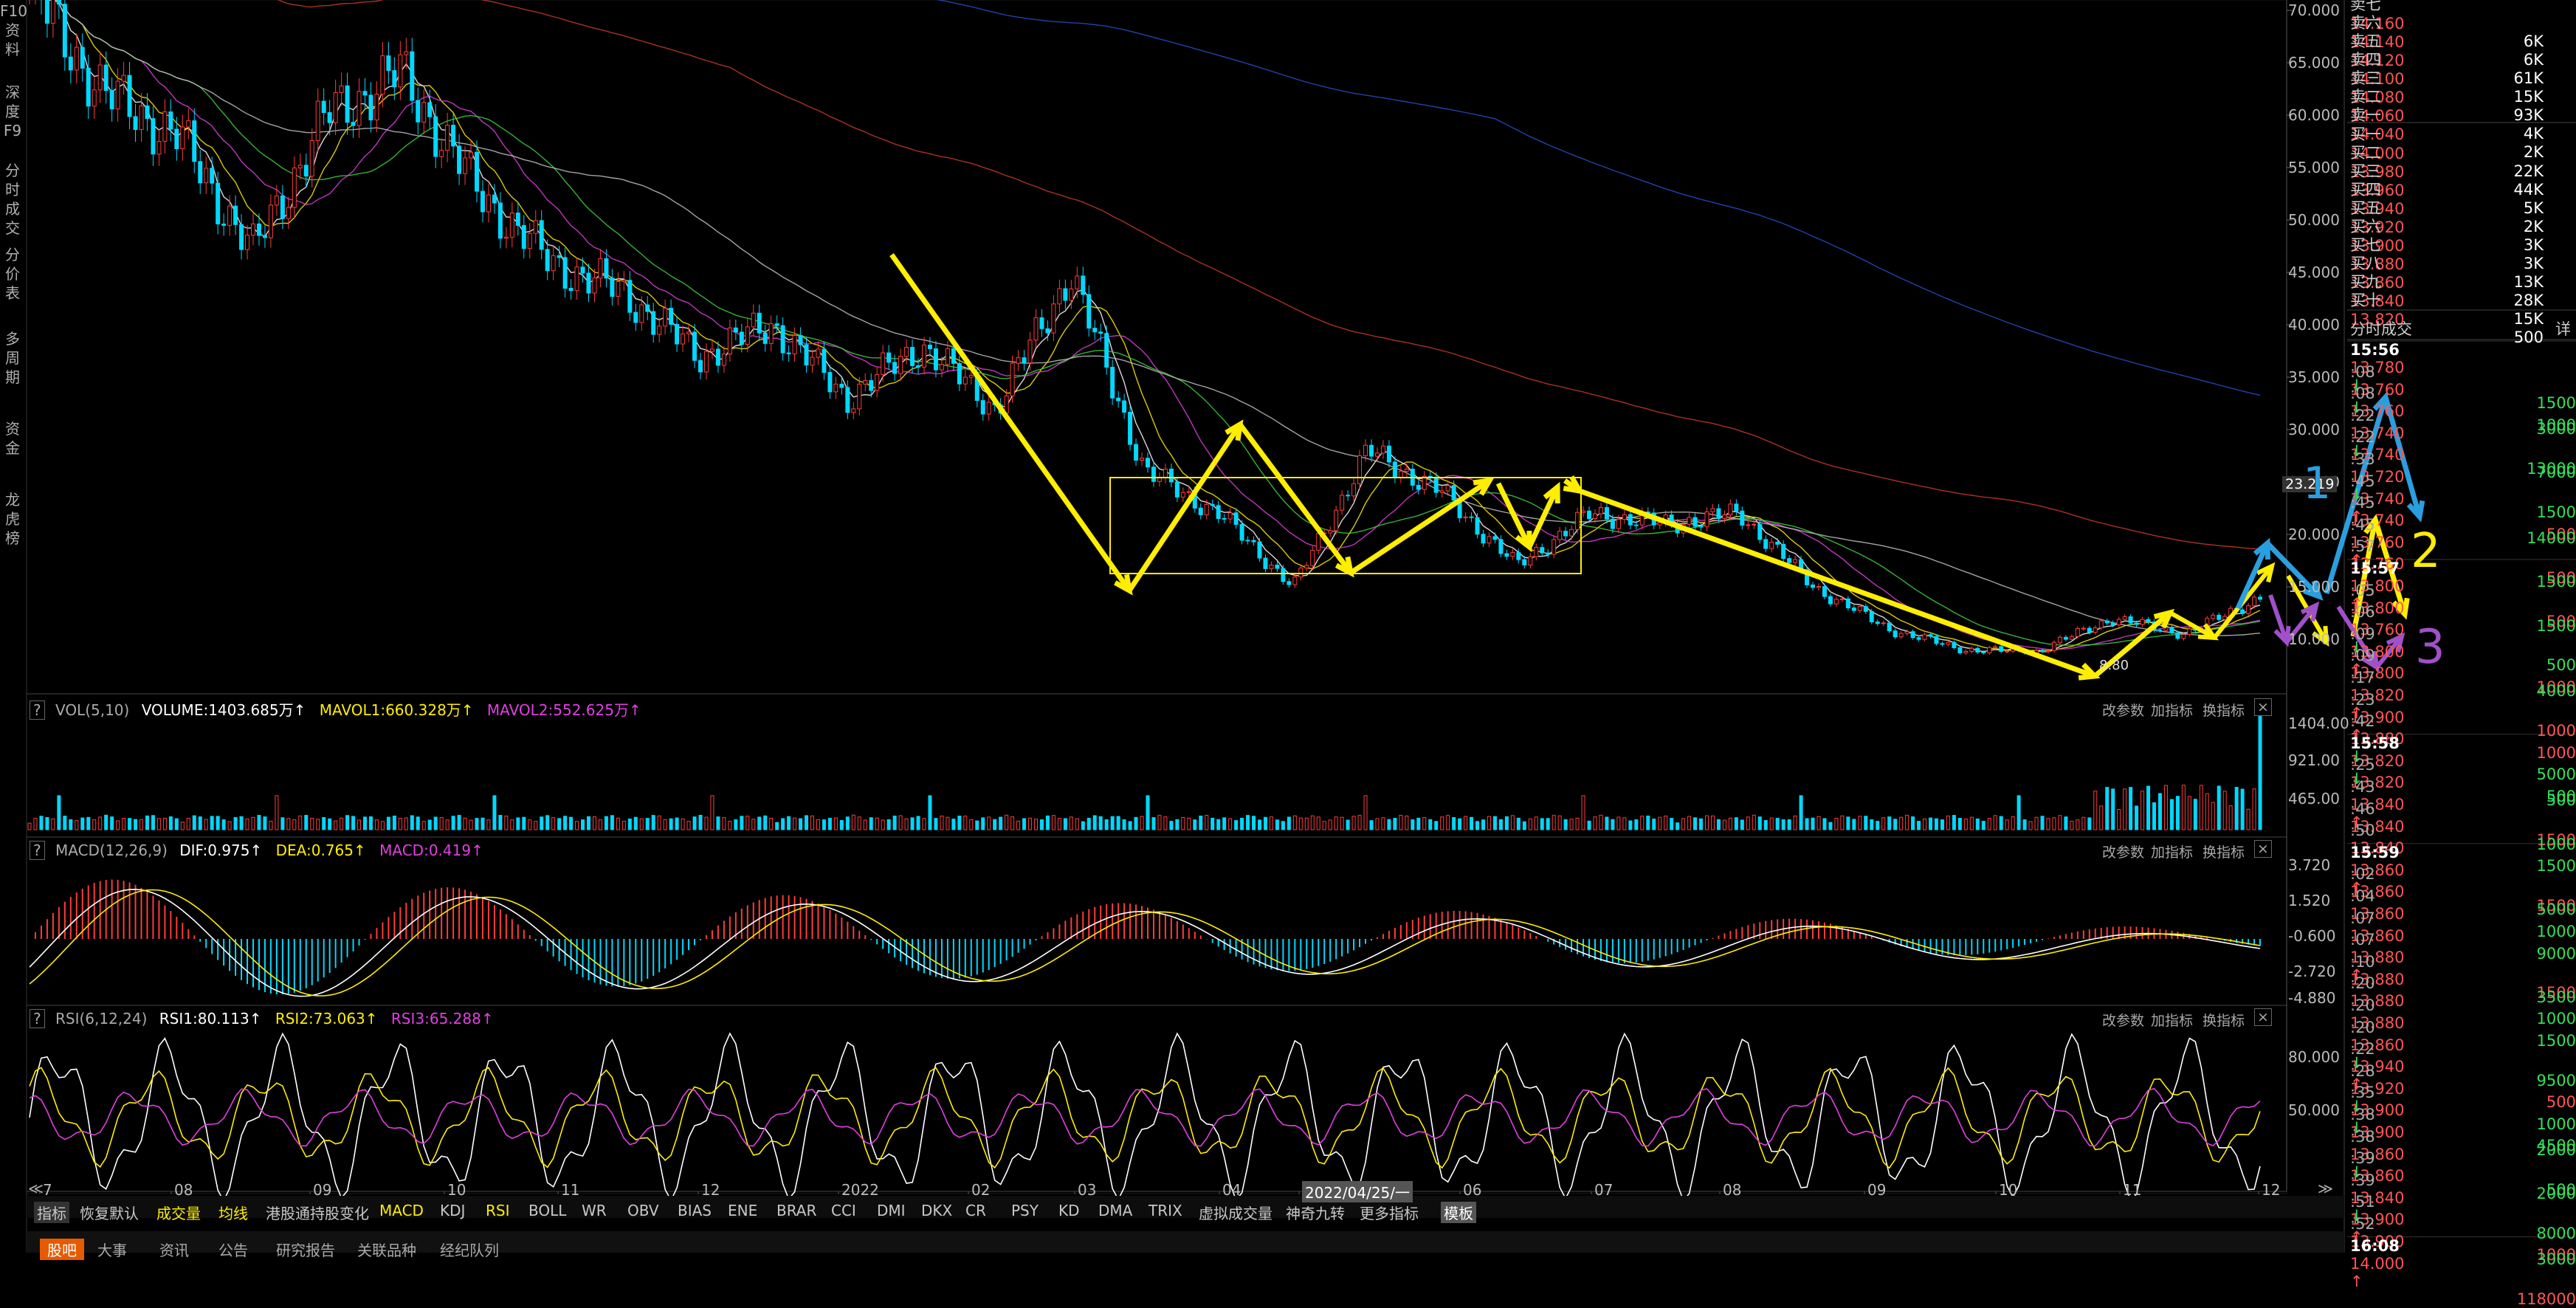 The height and width of the screenshot is (1308, 2576). Describe the element at coordinates (37, 850) in the screenshot. I see `macd-help-icon: ?` at that location.